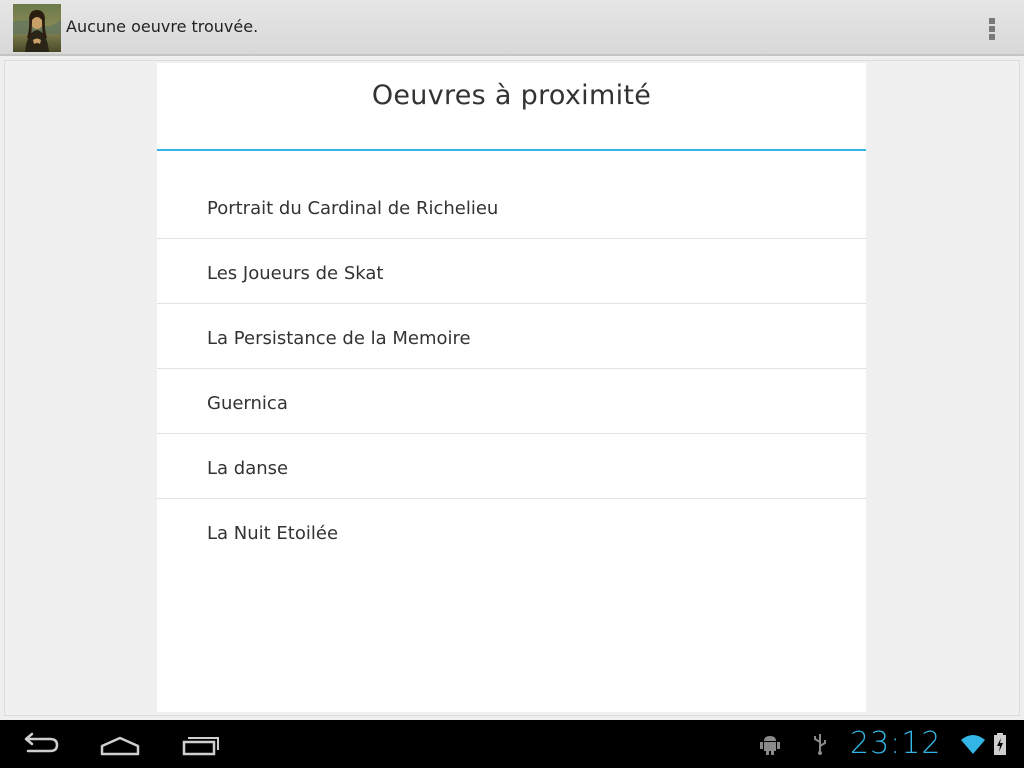 This screenshot has width=1024, height=768. I want to click on list-item-label: La danse, so click(248, 468).